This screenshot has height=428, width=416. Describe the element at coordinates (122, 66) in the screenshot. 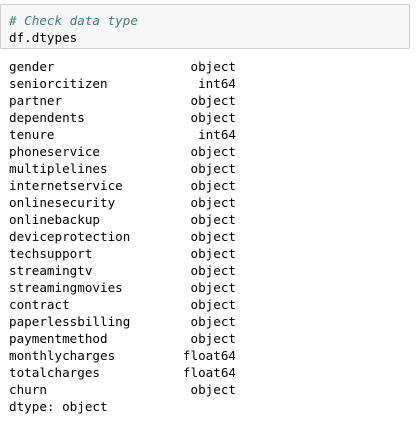

I see `list-item: gender object` at that location.